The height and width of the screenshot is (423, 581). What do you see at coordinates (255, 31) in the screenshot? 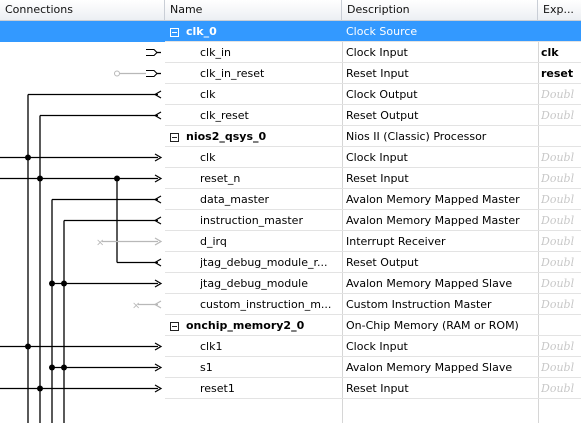
I see `component-name: clk_0` at bounding box center [255, 31].